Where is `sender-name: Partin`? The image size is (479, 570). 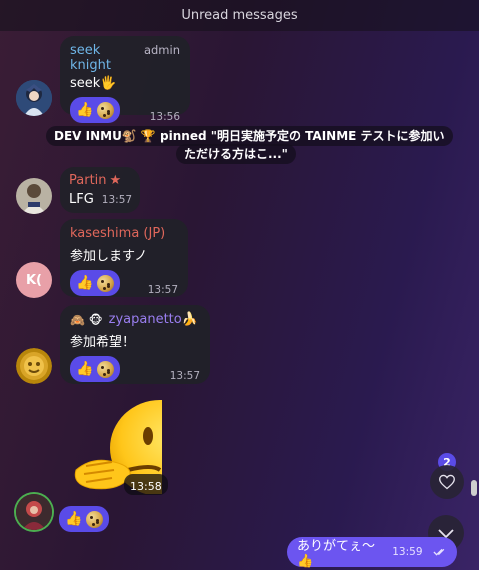 sender-name: Partin is located at coordinates (88, 180).